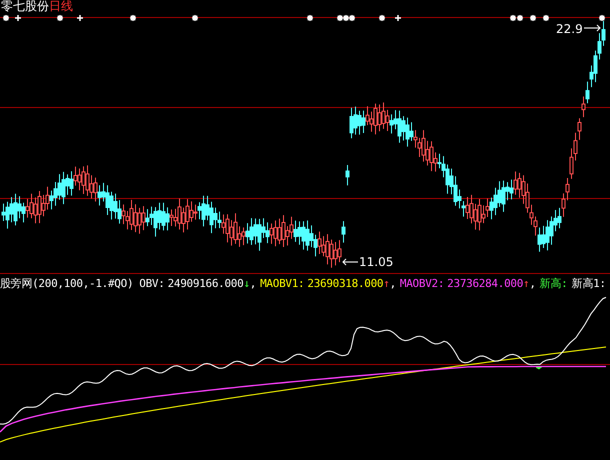 The width and height of the screenshot is (610, 460). Describe the element at coordinates (589, 283) in the screenshot. I see `series-label: 新高1:` at that location.